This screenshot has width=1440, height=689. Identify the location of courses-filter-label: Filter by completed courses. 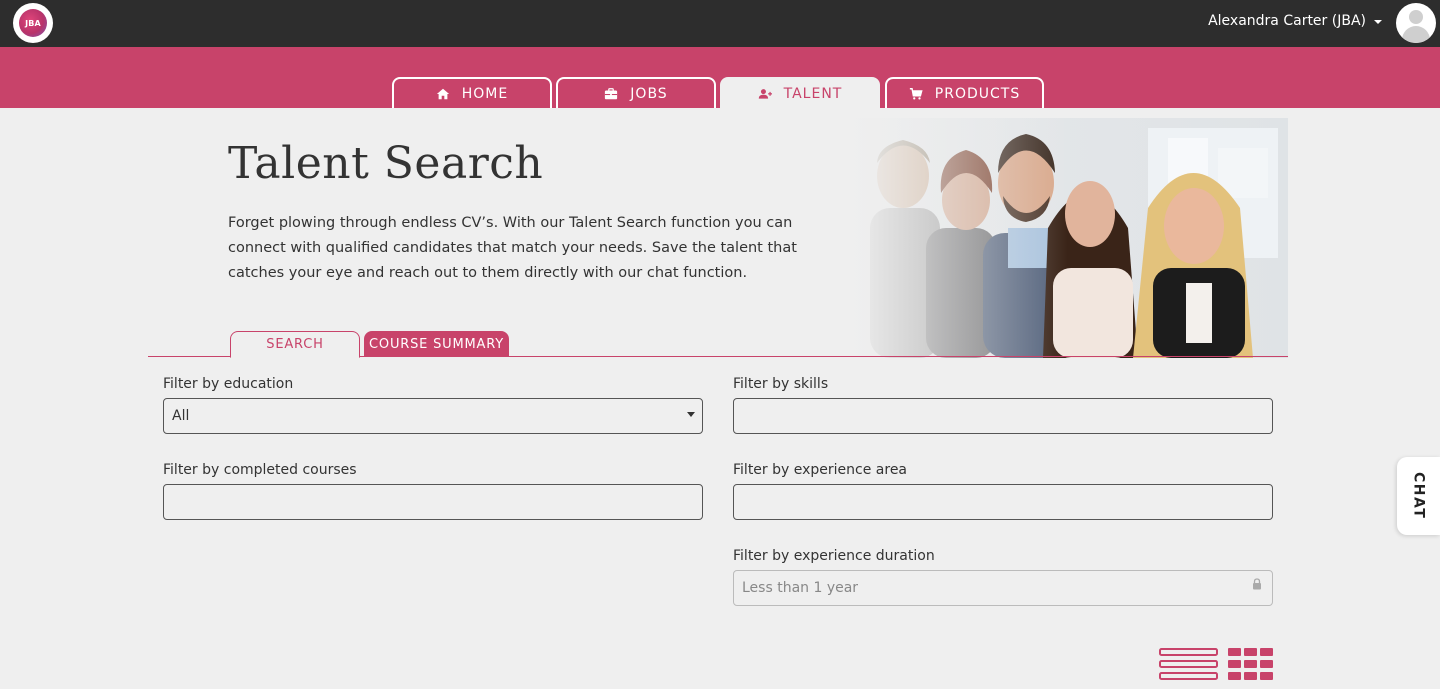
(260, 470).